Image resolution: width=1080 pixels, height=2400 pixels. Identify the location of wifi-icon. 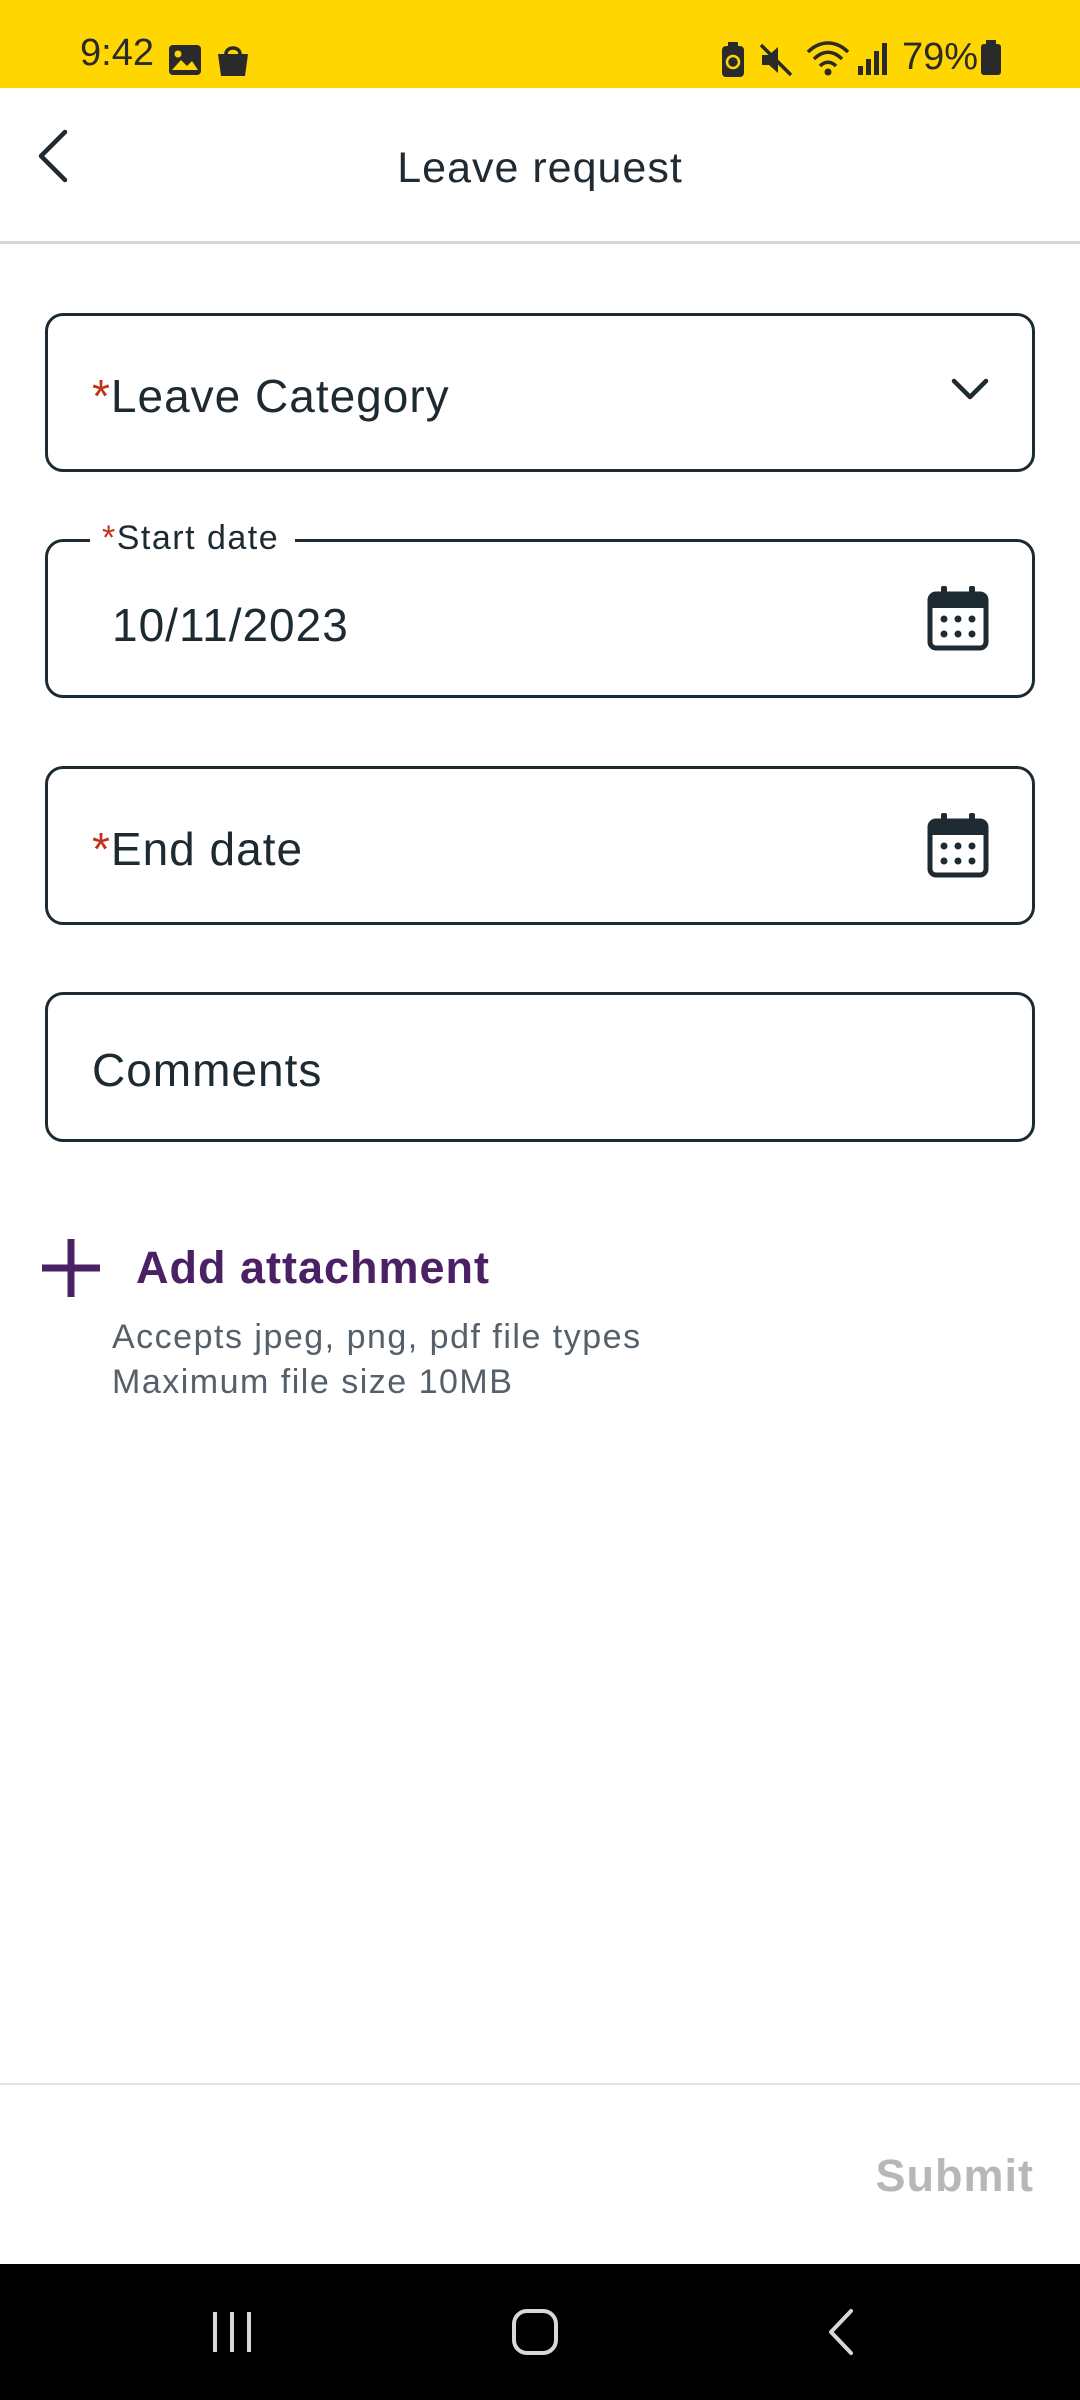
(828, 58).